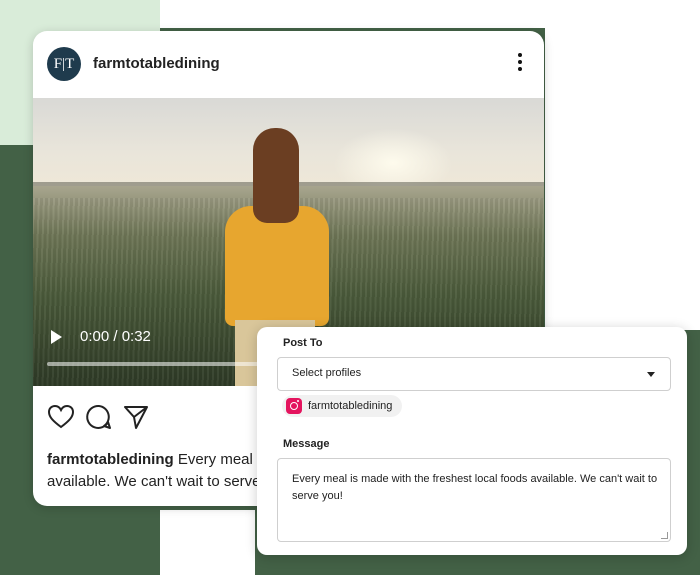  Describe the element at coordinates (136, 417) in the screenshot. I see `share-icon` at that location.